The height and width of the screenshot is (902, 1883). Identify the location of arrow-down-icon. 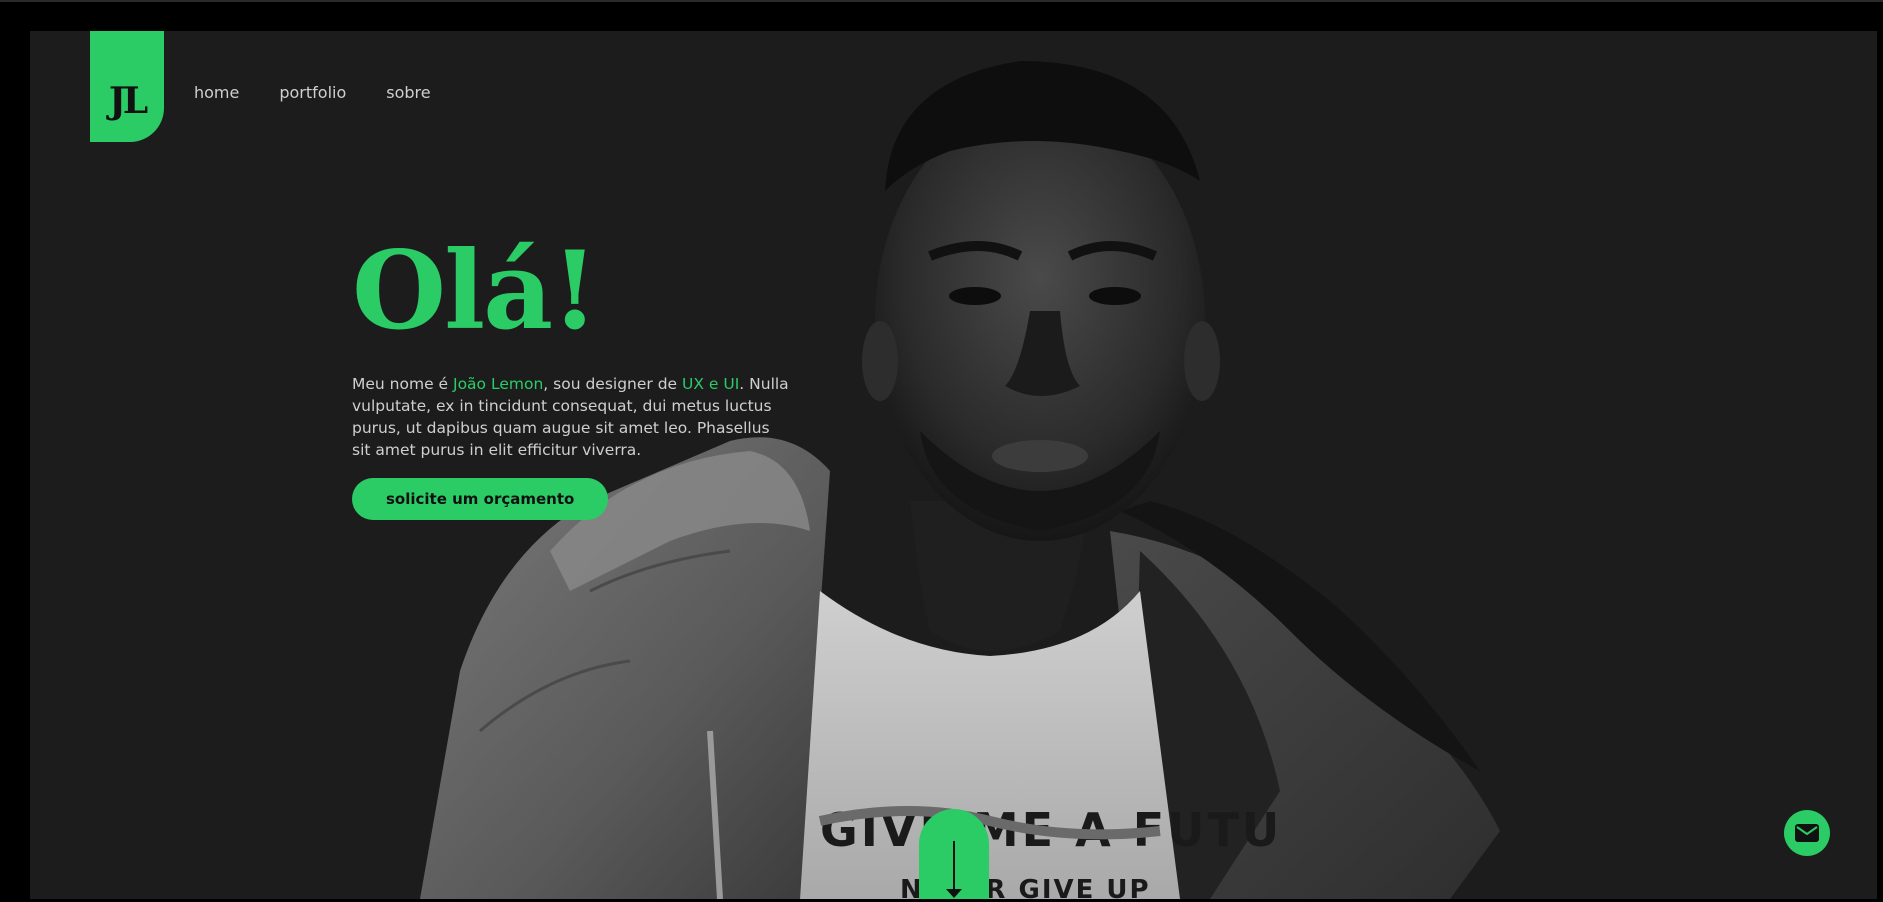
(954, 866).